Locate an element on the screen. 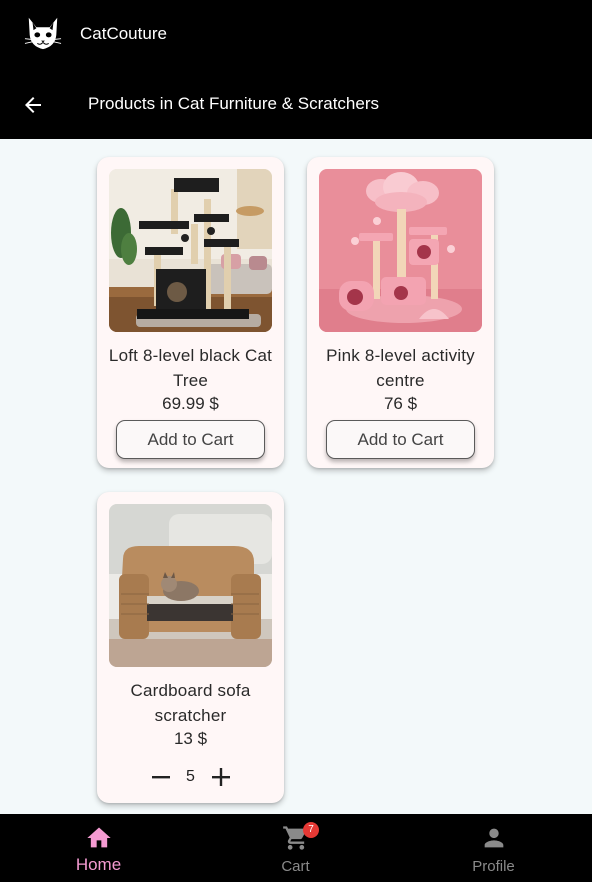 This screenshot has width=592, height=882. product-name: Cardboard sofa scratcher is located at coordinates (190, 703).